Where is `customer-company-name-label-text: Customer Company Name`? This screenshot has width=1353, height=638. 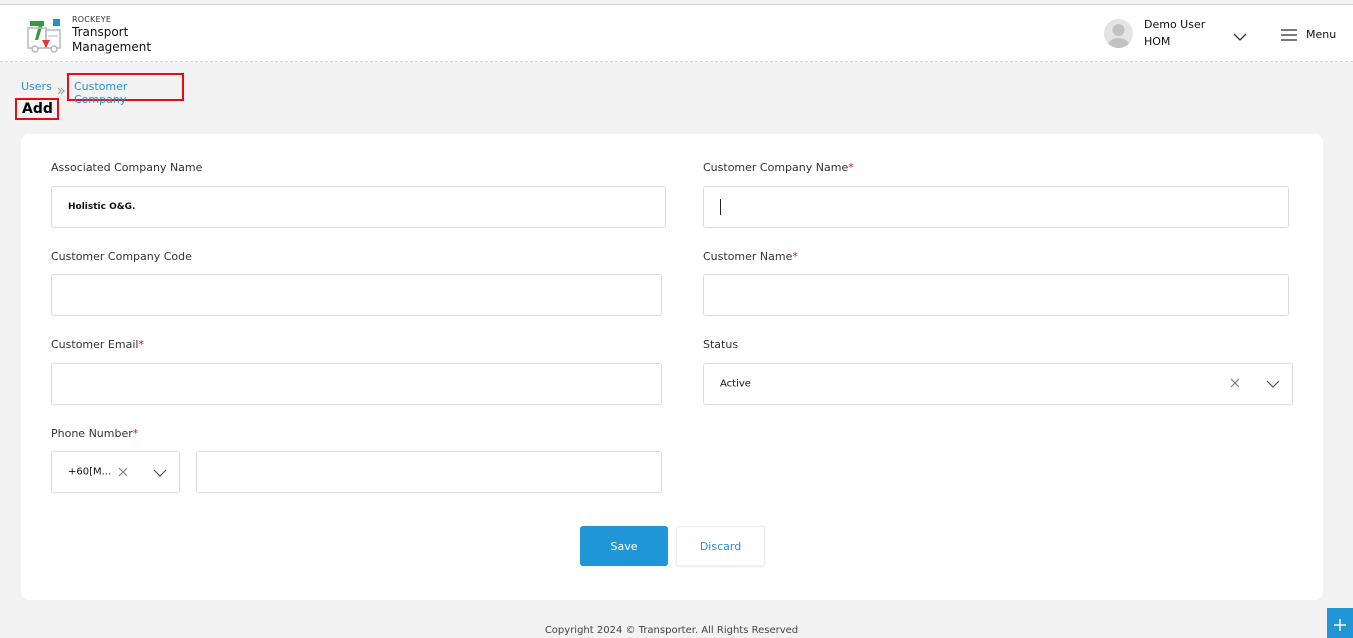
customer-company-name-label-text: Customer Company Name is located at coordinates (776, 167).